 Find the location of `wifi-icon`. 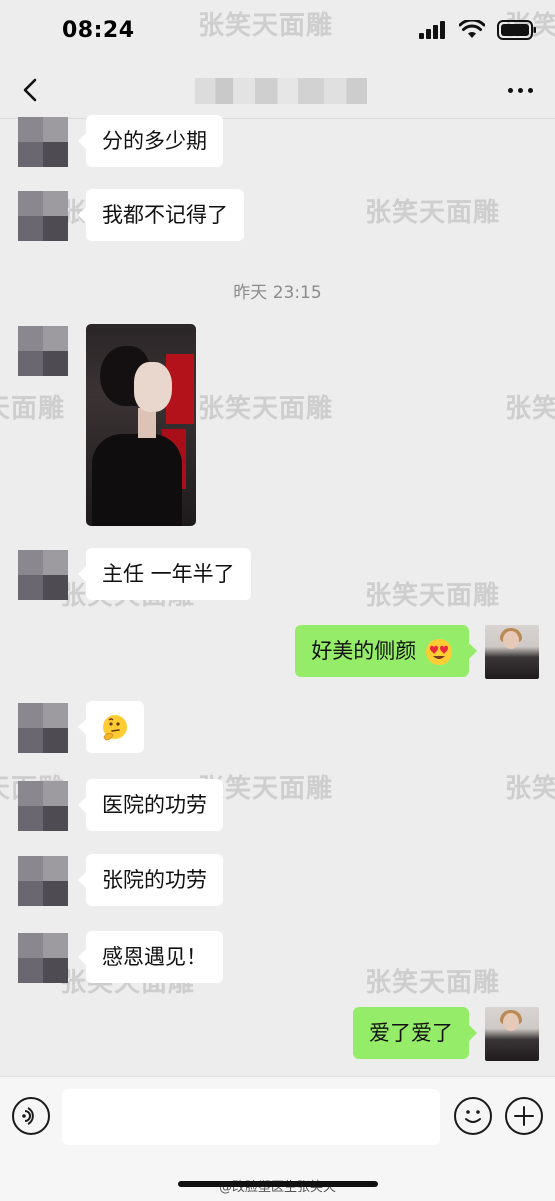

wifi-icon is located at coordinates (472, 29).